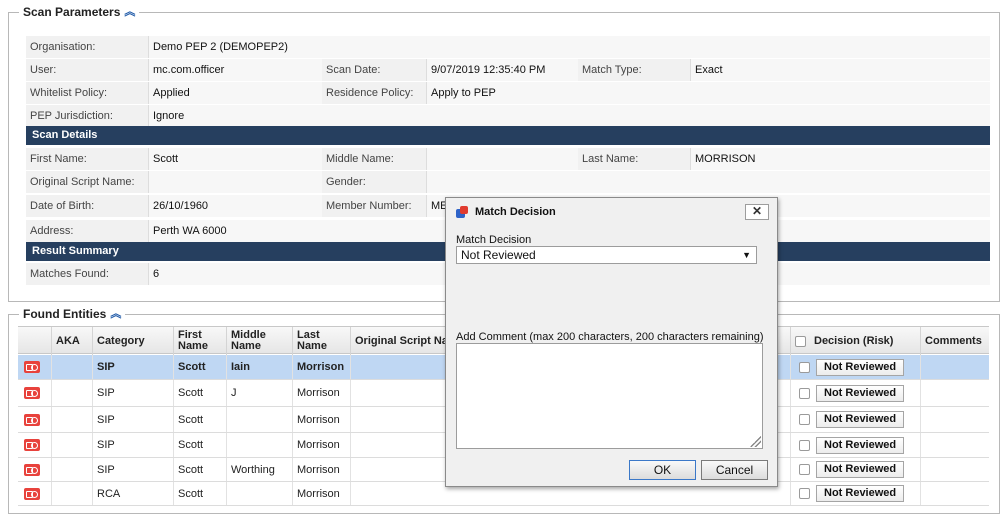  I want to click on last-name-column-header: Last Name, so click(322, 341).